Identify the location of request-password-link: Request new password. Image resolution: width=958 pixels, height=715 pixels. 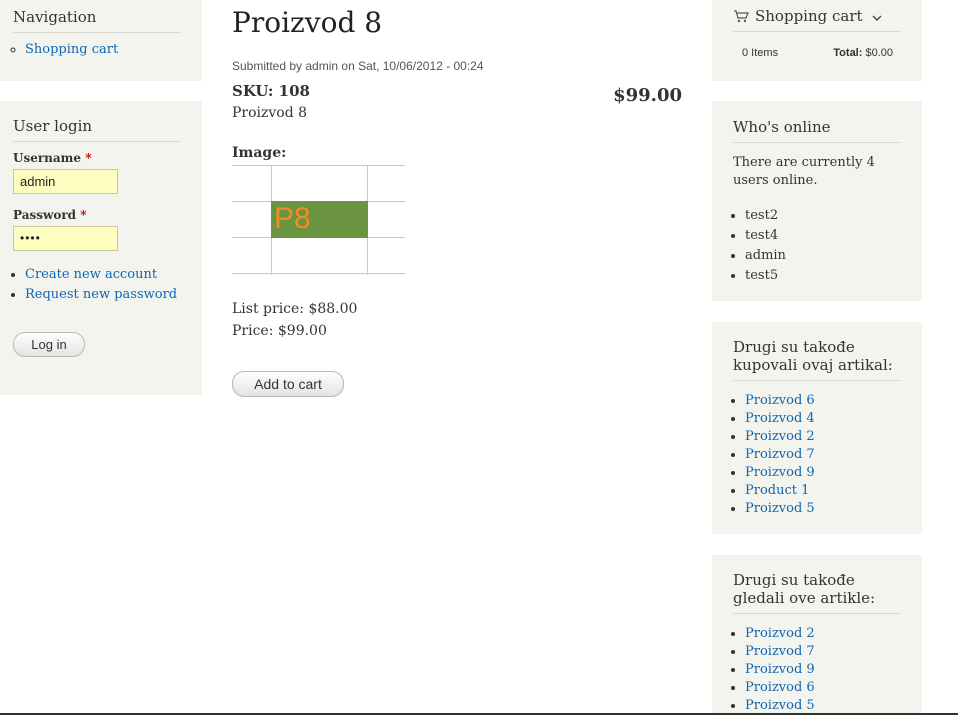
(101, 294).